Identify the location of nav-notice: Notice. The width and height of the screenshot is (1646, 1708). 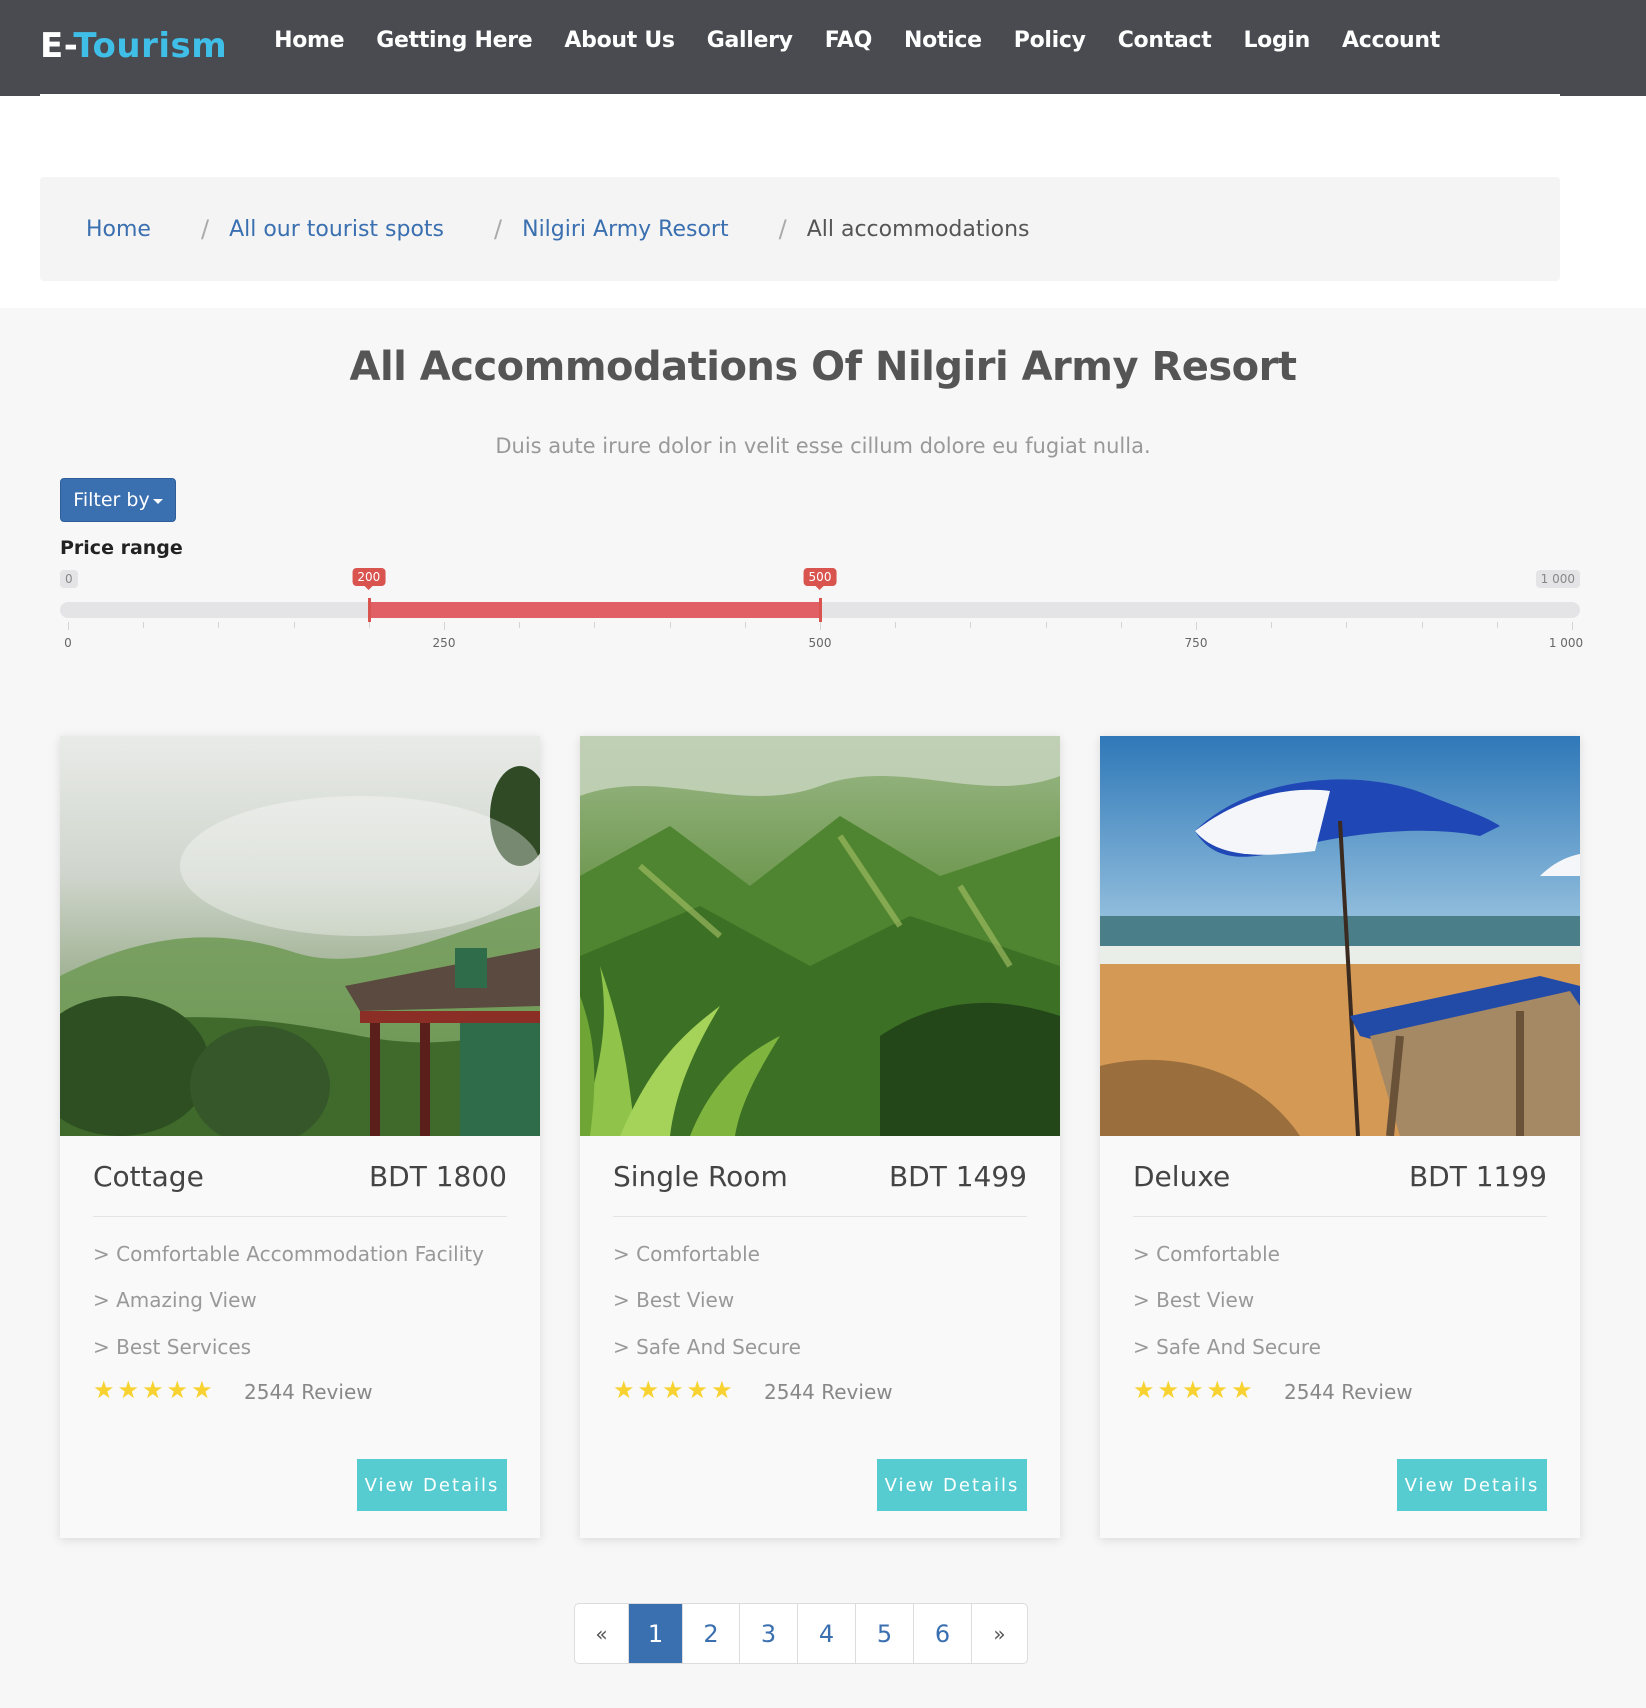
(943, 40).